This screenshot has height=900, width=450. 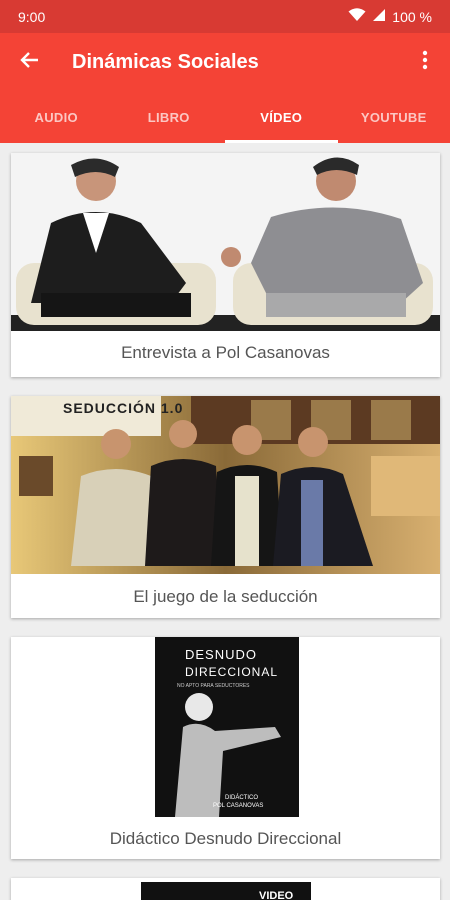 I want to click on video-thumbnail: VIDEO, so click(x=225, y=889).